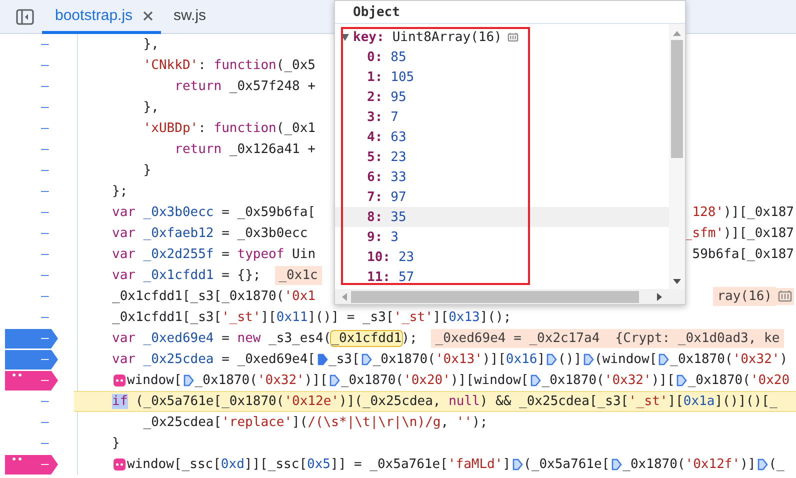 This screenshot has width=796, height=478. What do you see at coordinates (502, 237) in the screenshot?
I see `array-element-row: 9: 3` at bounding box center [502, 237].